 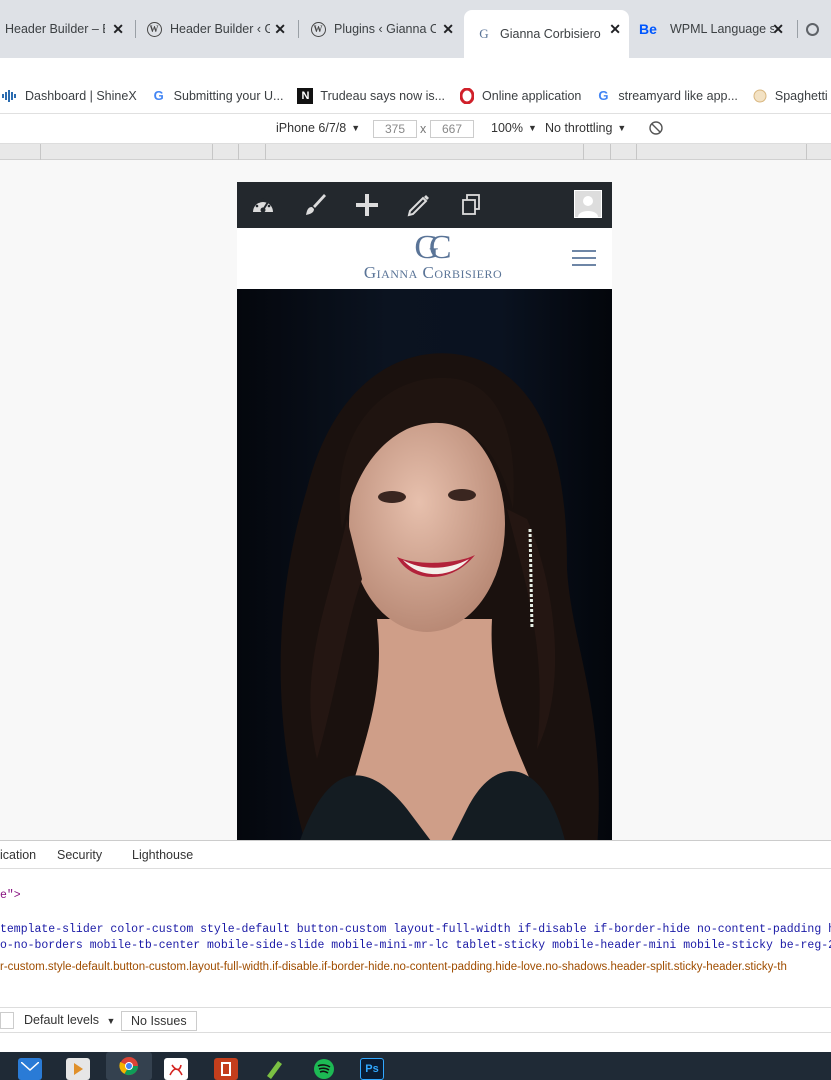 I want to click on tab-overflow, so click(x=818, y=29).